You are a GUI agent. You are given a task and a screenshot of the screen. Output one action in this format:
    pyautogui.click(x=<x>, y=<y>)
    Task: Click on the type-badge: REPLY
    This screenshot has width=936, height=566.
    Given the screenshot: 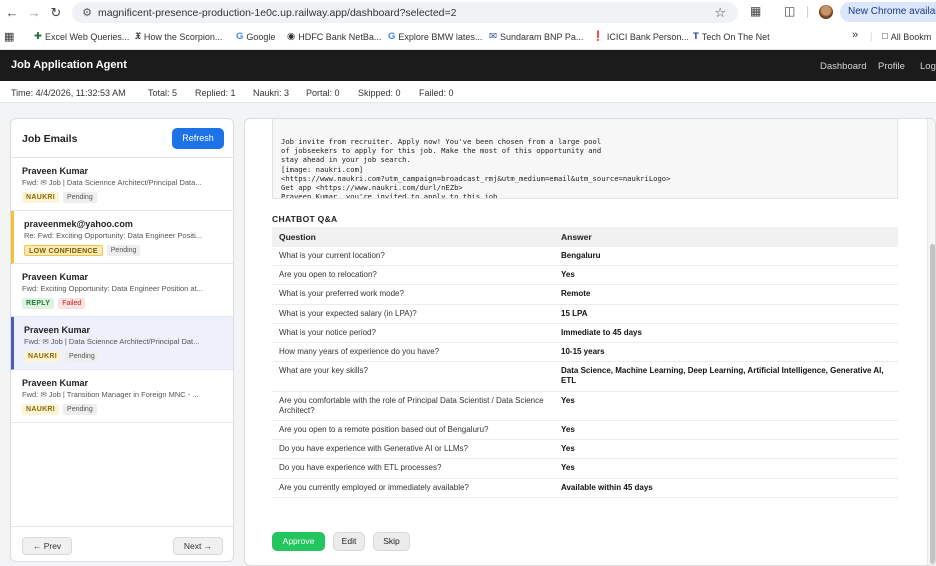 What is the action you would take?
    pyautogui.click(x=38, y=303)
    